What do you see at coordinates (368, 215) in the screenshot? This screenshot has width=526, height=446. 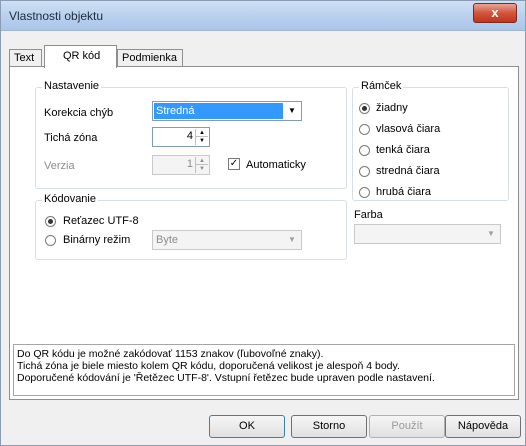 I see `color-label: Farba` at bounding box center [368, 215].